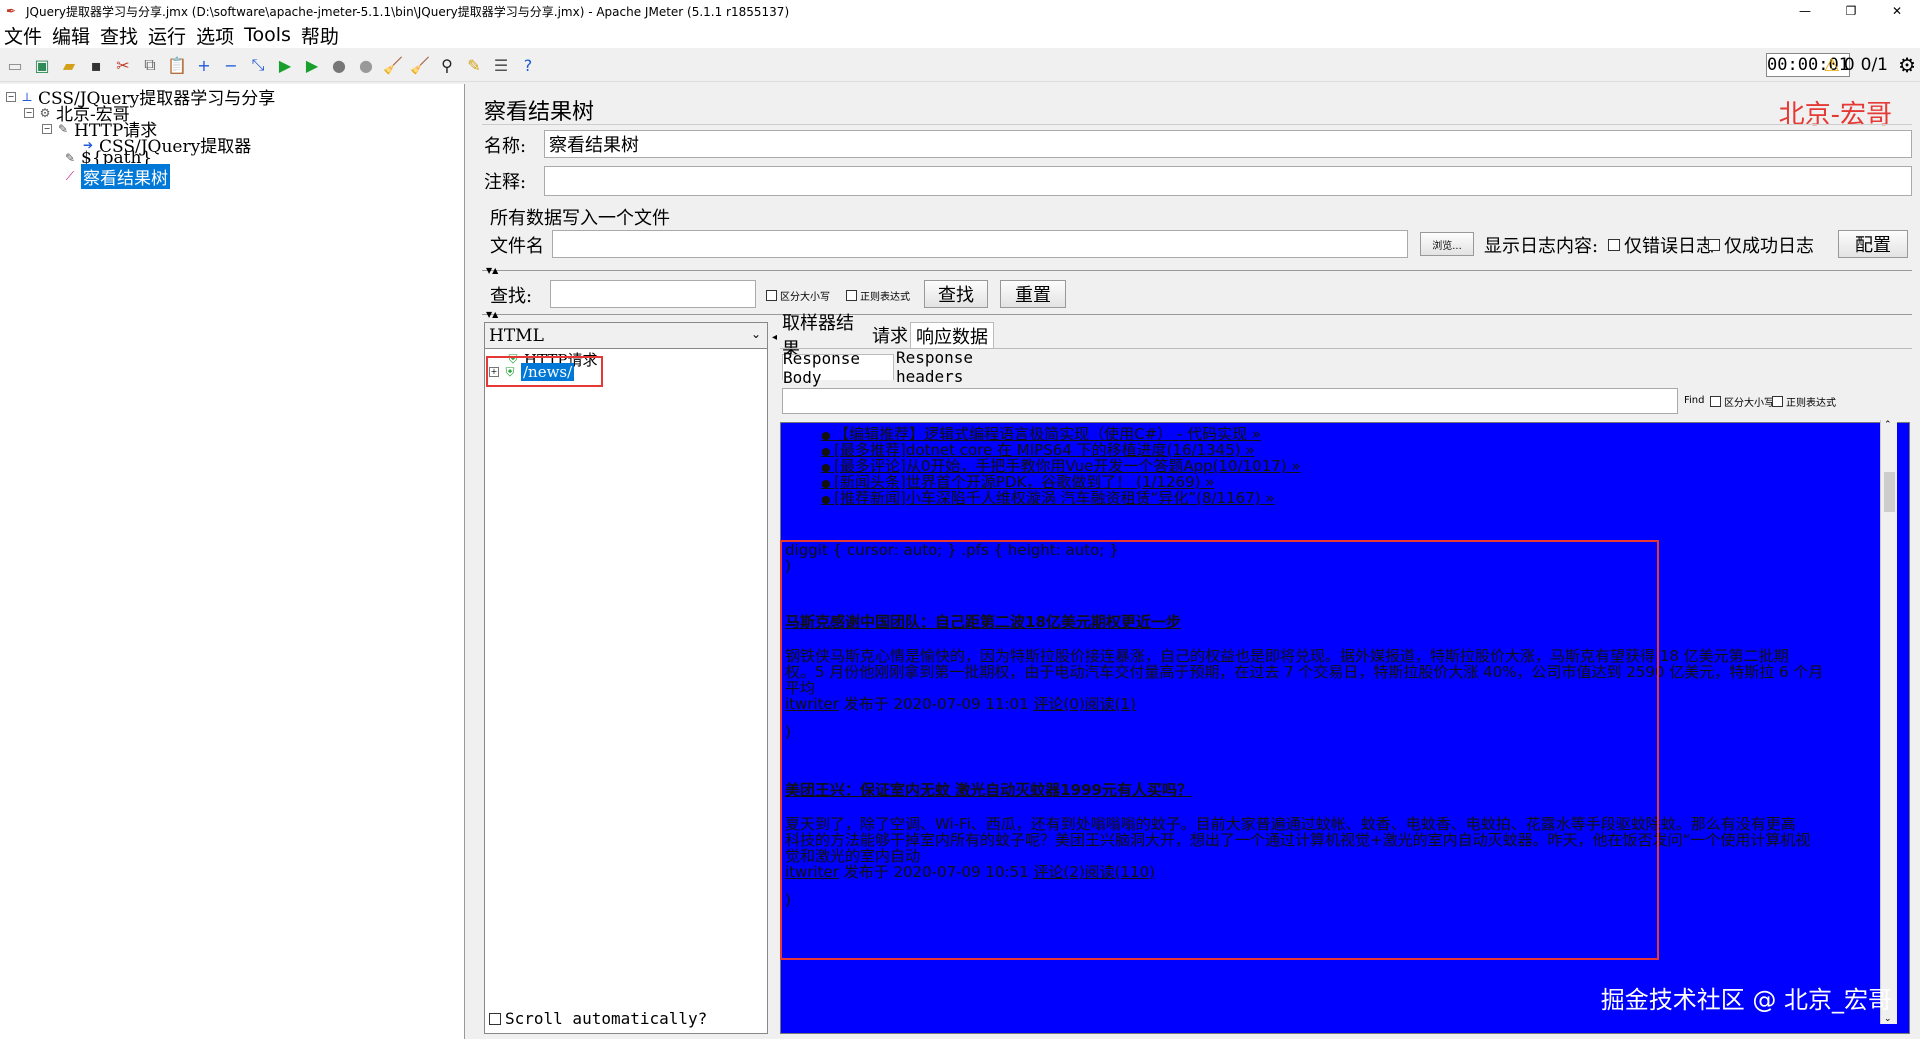  Describe the element at coordinates (1873, 244) in the screenshot. I see `configure-button: 配置` at that location.